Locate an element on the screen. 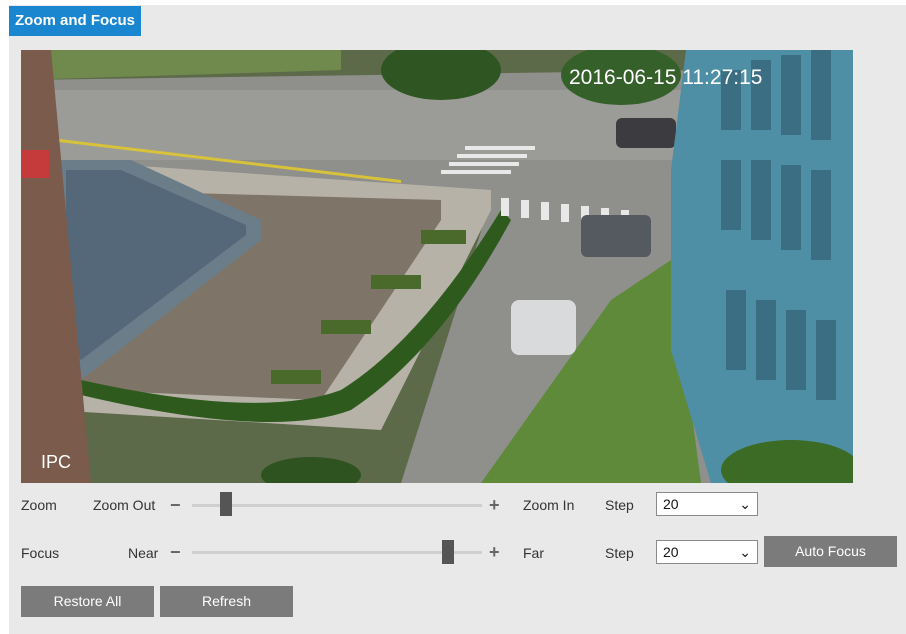 This screenshot has height=634, width=906. video-timestamp: 2016-06-15 11:27:15 is located at coordinates (665, 77).